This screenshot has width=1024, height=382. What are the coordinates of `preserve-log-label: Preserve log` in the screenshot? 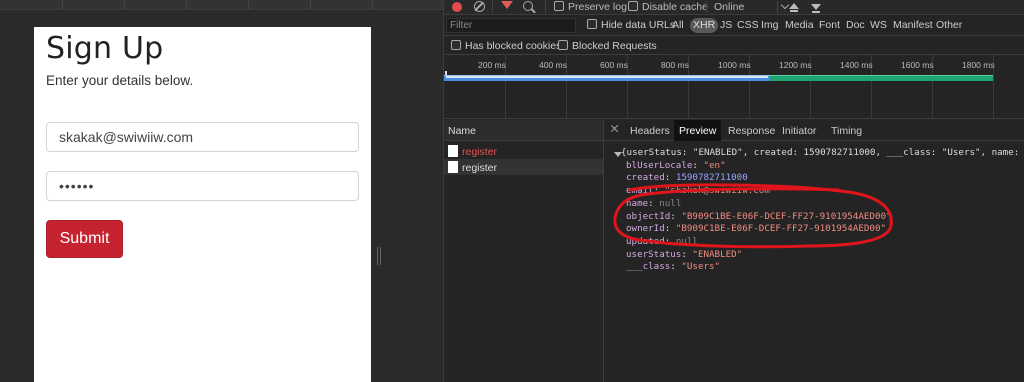 It's located at (597, 7).